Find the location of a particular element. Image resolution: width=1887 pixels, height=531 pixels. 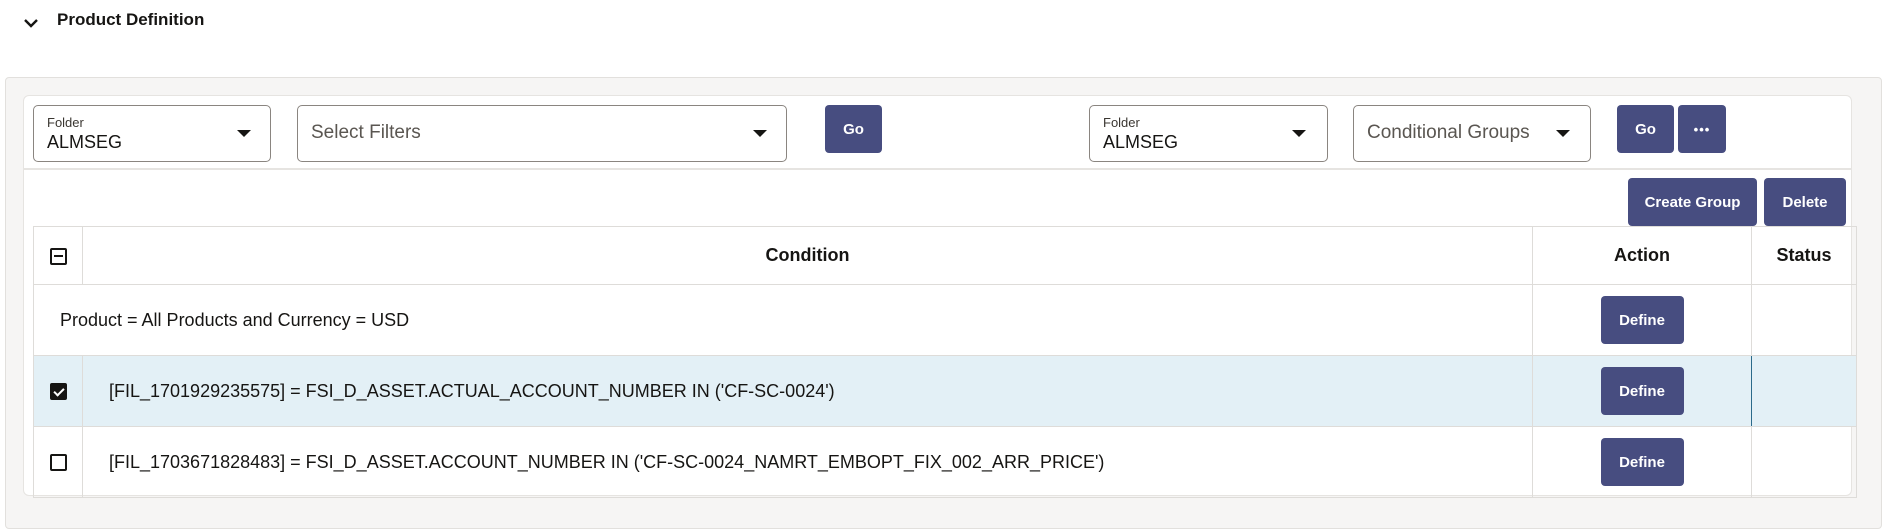

filter-placeholder: Select Filters is located at coordinates (366, 132).